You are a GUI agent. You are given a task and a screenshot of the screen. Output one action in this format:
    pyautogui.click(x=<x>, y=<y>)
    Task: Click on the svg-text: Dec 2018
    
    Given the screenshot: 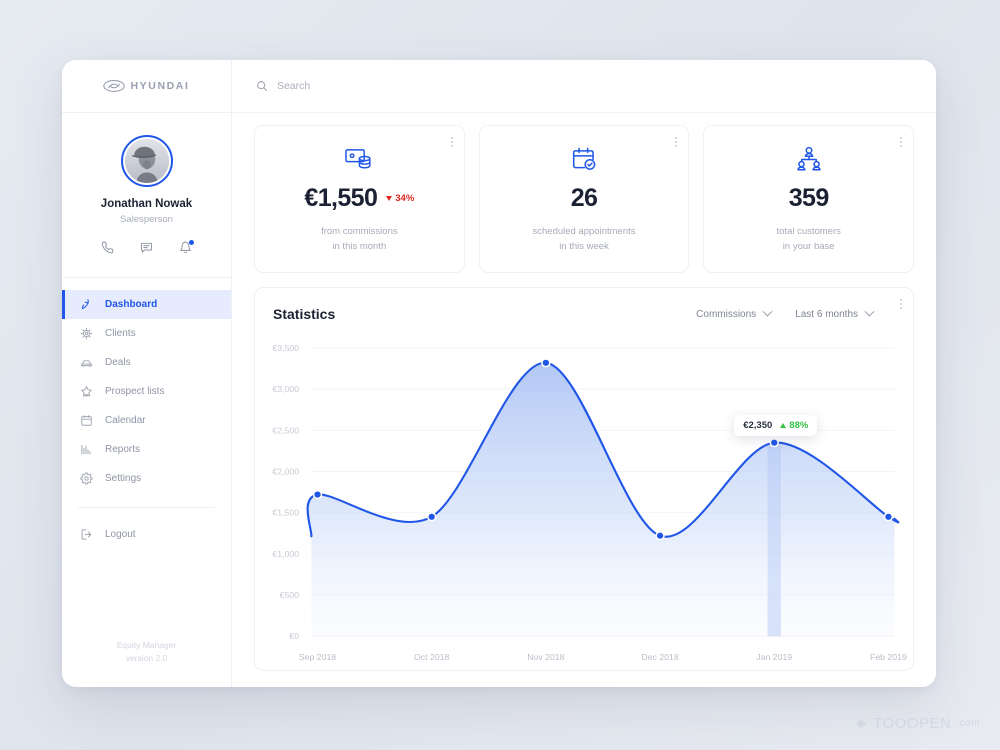 What is the action you would take?
    pyautogui.click(x=660, y=658)
    